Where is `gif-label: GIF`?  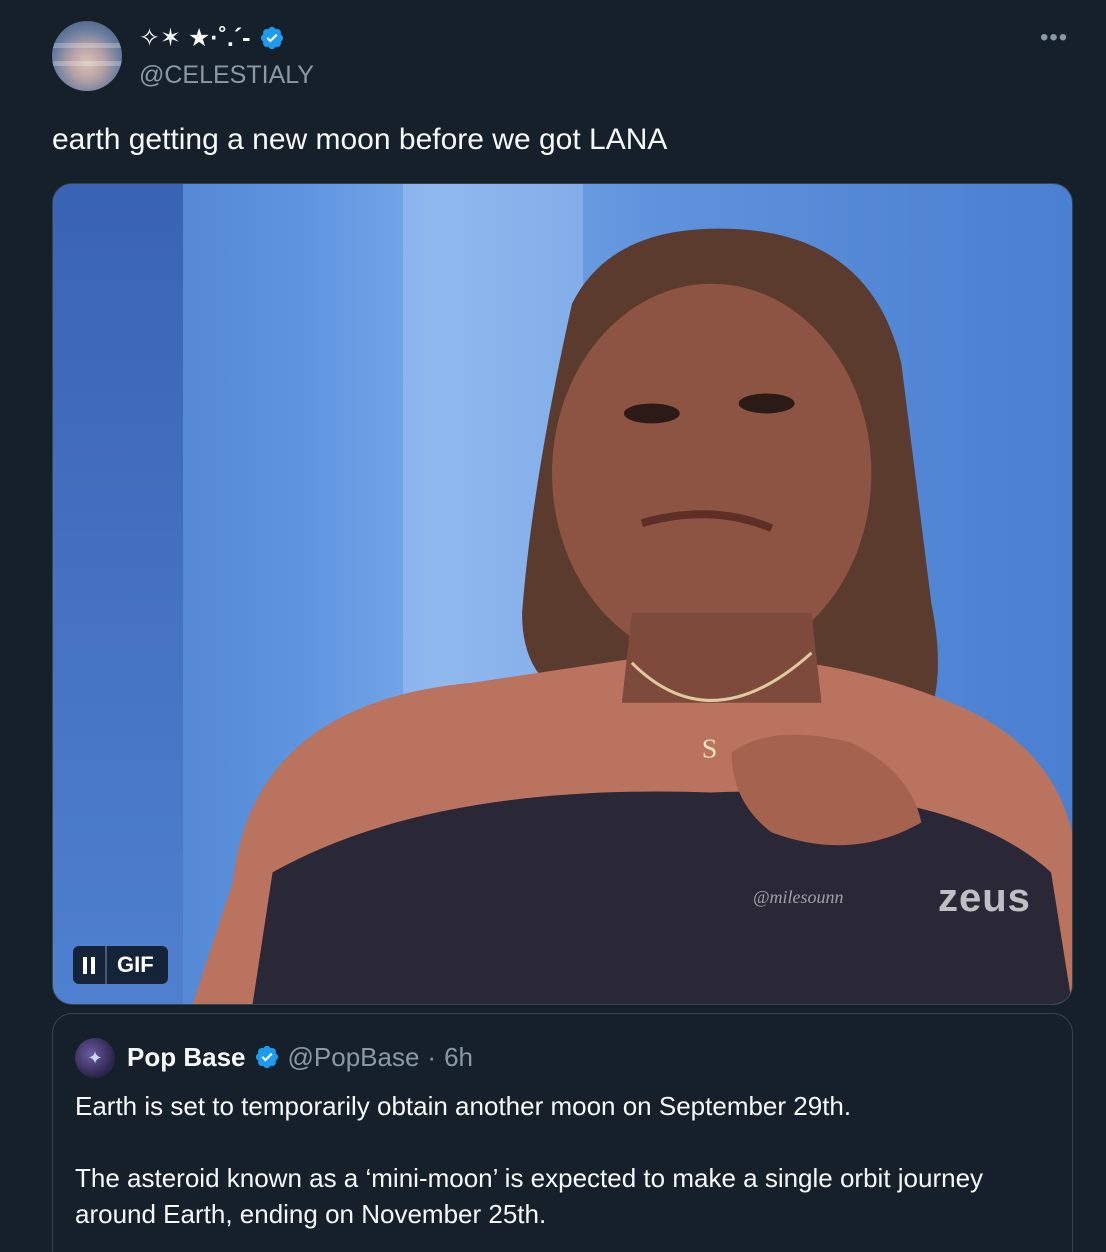 gif-label: GIF is located at coordinates (135, 964).